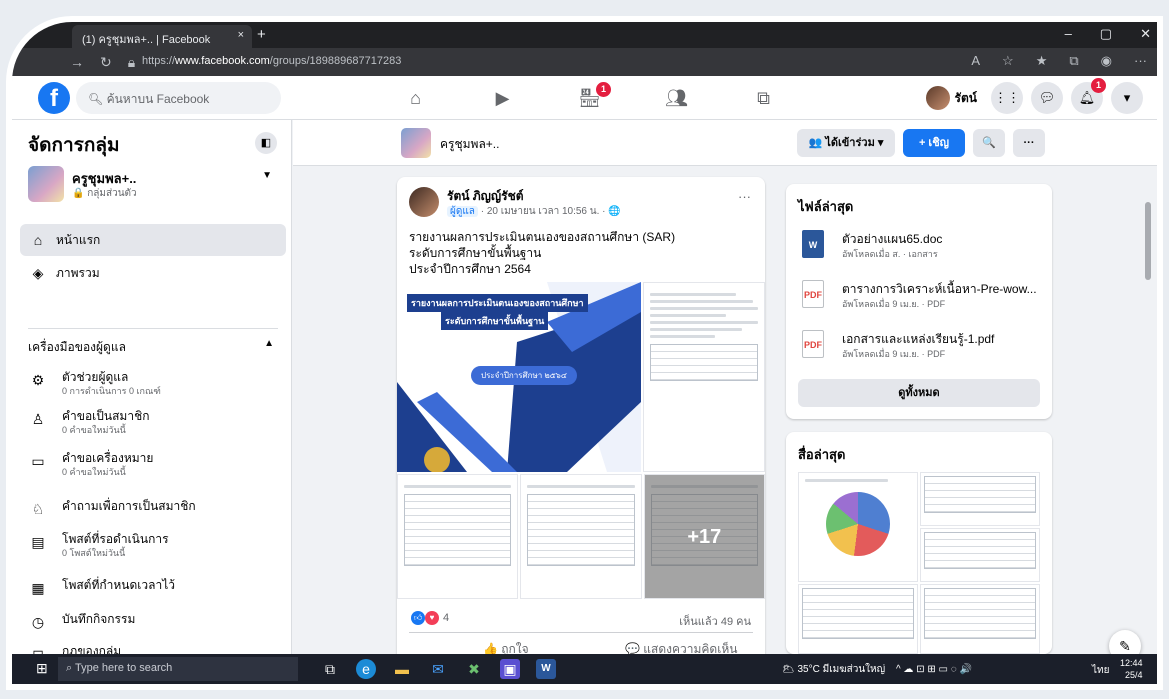  What do you see at coordinates (266, 143) in the screenshot?
I see `sidebar-collapse-icon: ◧` at bounding box center [266, 143].